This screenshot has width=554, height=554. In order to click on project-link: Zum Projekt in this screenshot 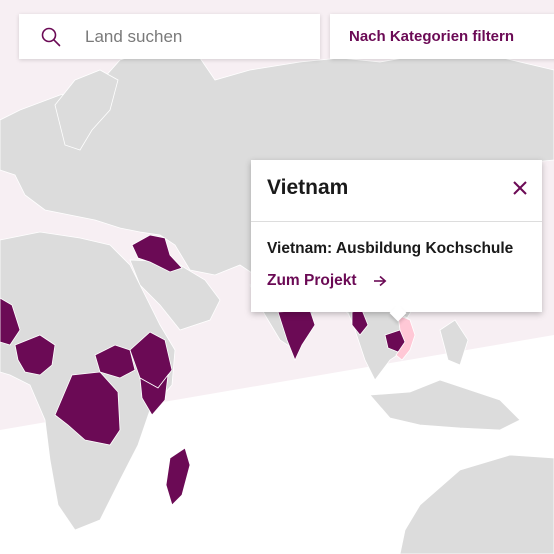, I will do `click(396, 281)`.